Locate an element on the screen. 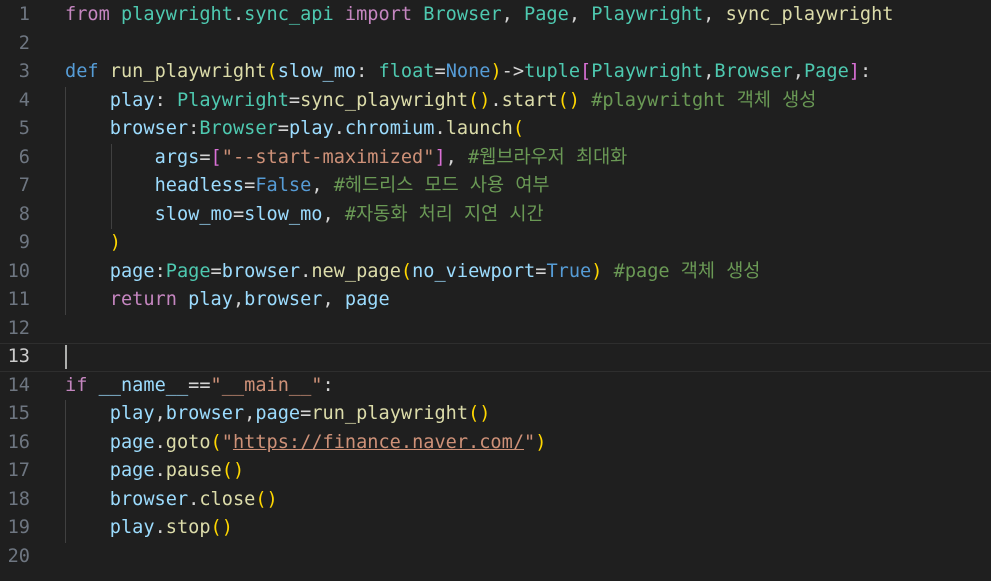  code-line: 18 browser.close() is located at coordinates (495, 500).